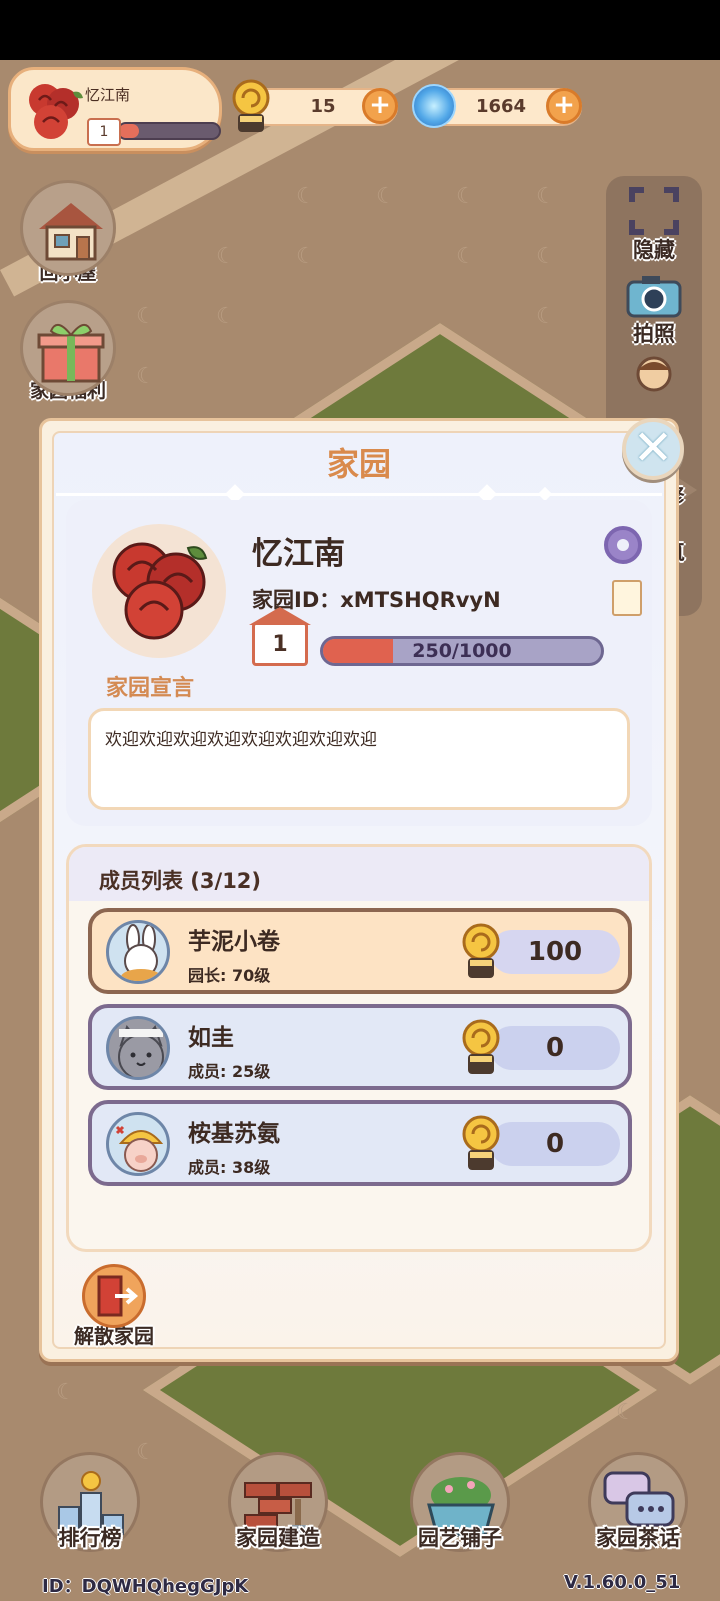  I want to click on photo-button: 拍照, so click(654, 309).